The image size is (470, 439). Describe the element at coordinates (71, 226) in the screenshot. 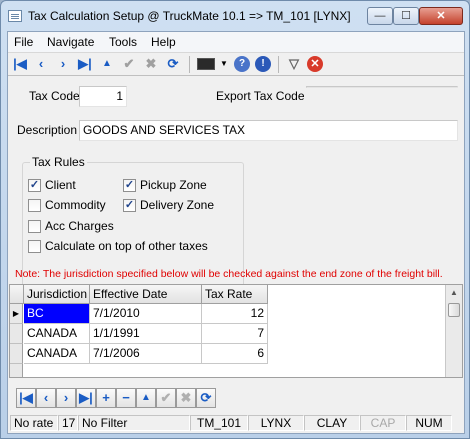

I see `acc-charges-checkbox: Acc Charges` at that location.